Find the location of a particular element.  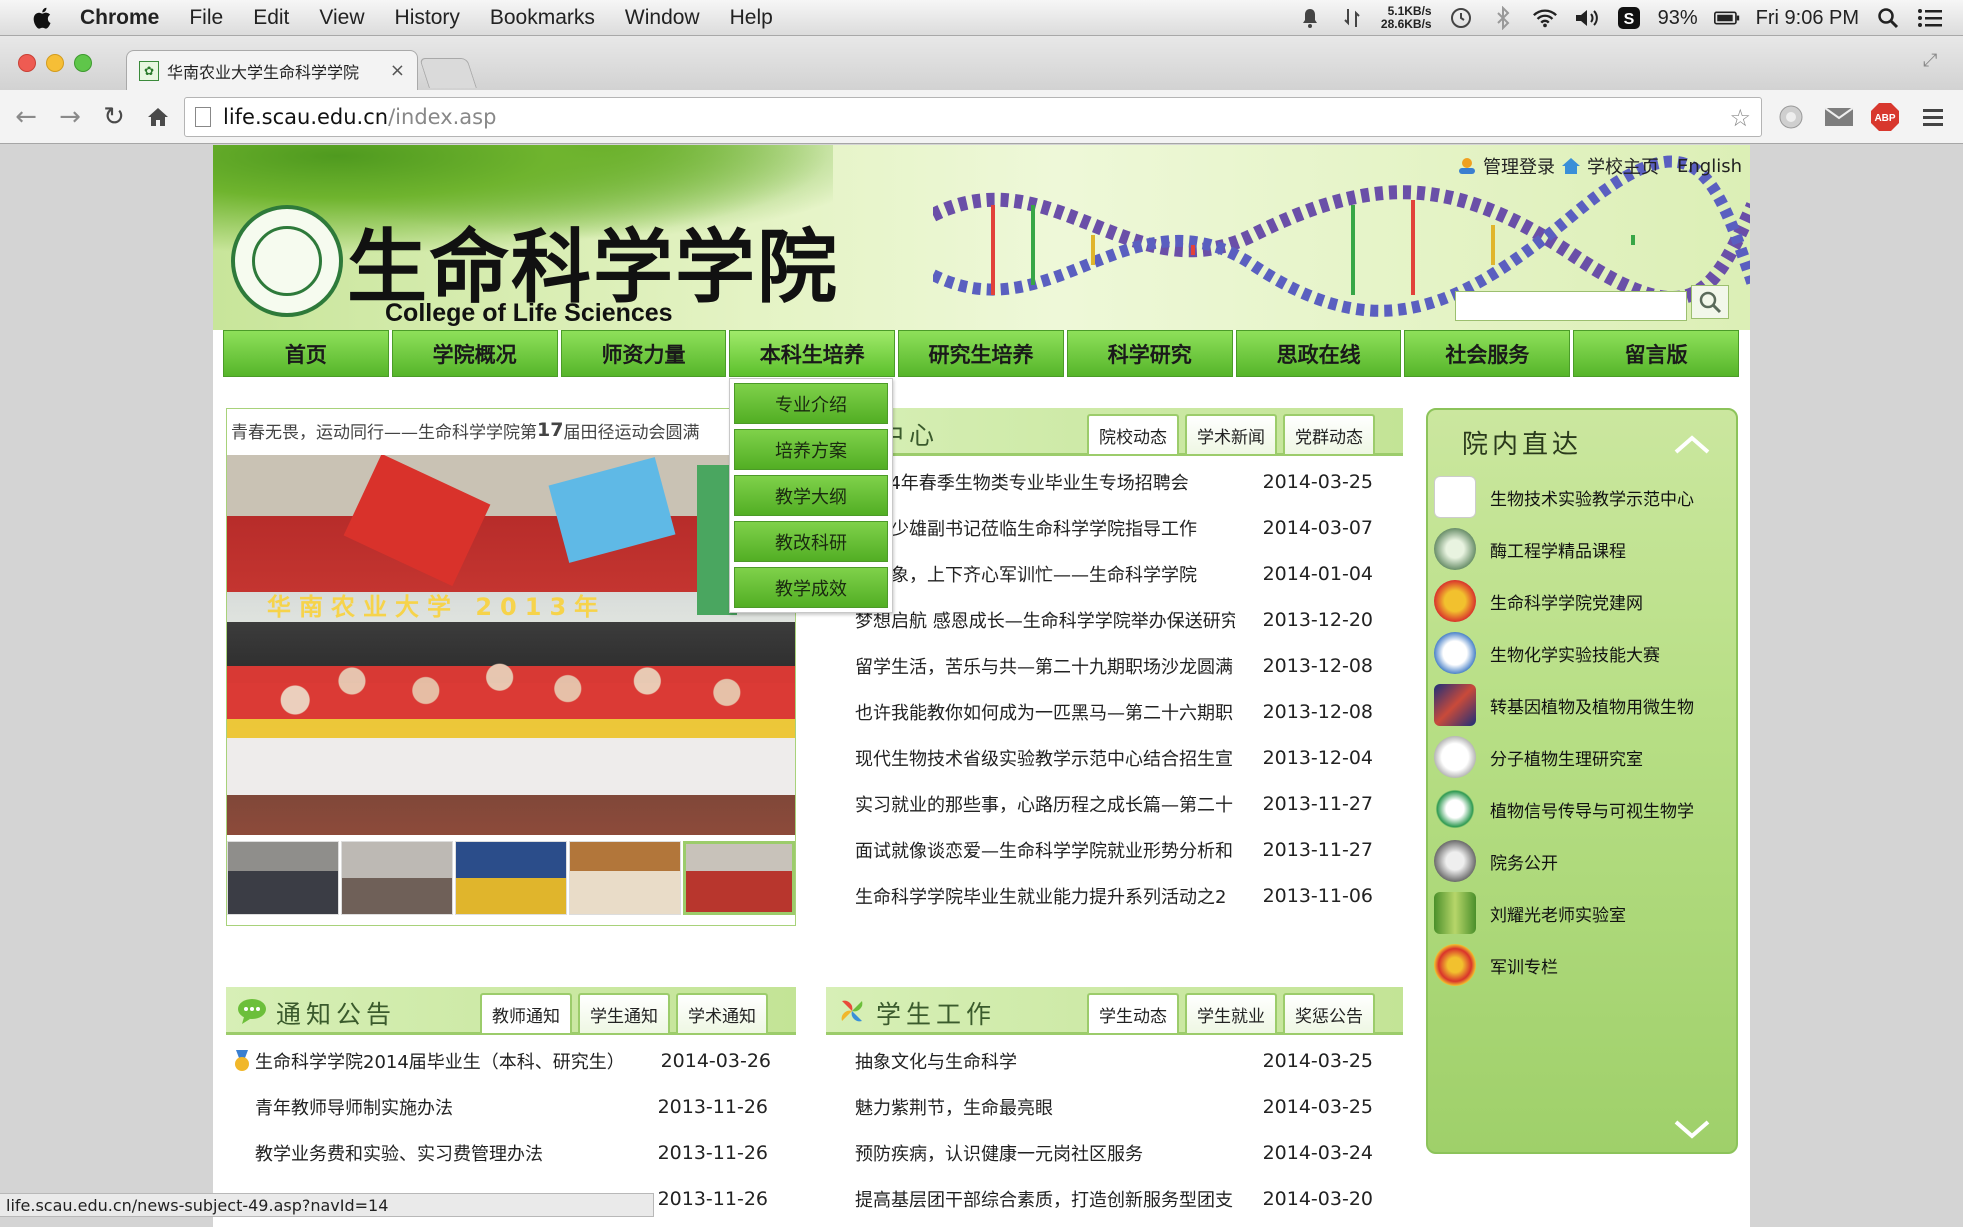

thumbnail-5-selected is located at coordinates (739, 878).